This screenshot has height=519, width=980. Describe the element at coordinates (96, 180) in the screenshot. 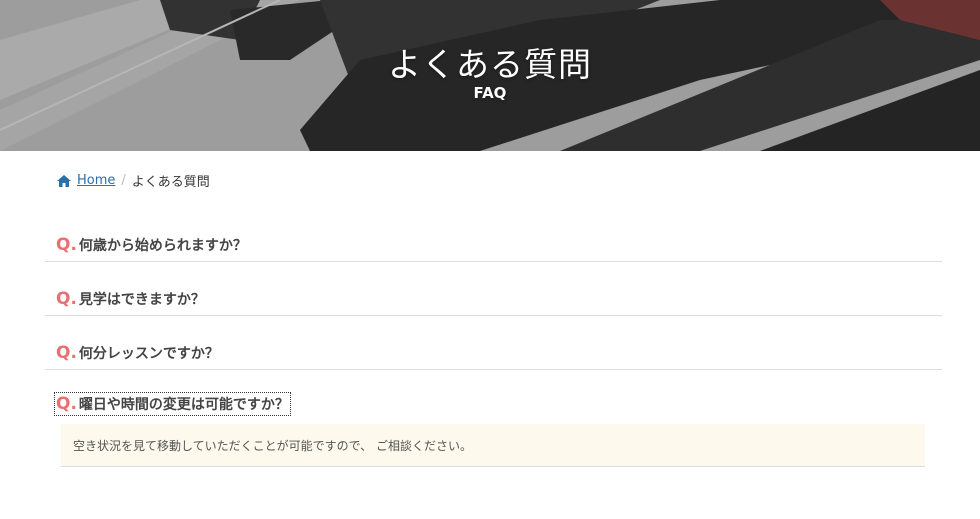

I see `breadcrumb-home-link: Home` at that location.